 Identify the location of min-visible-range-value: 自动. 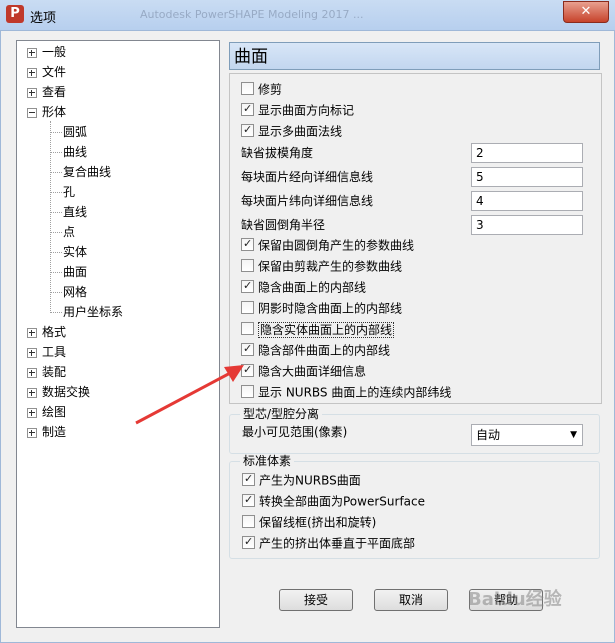
(488, 435).